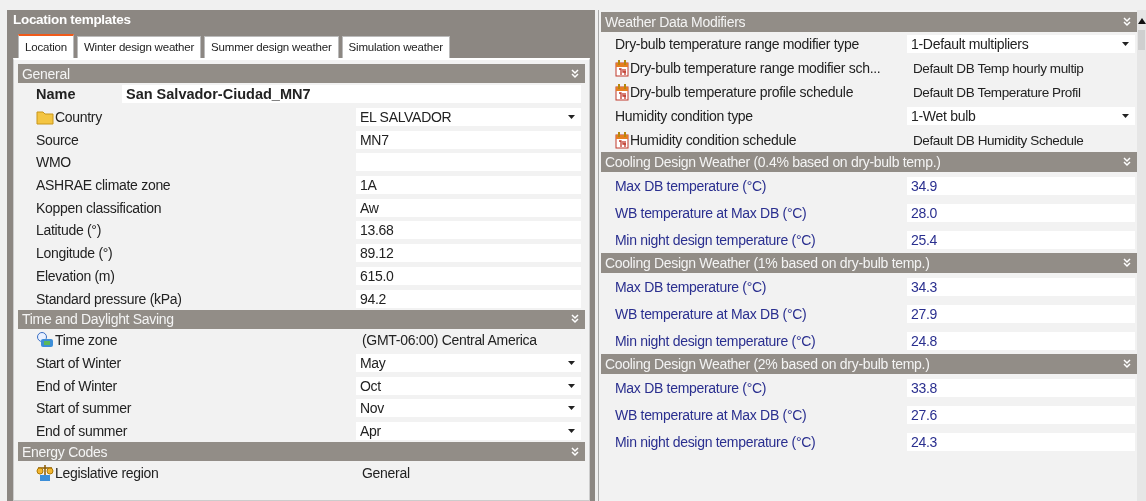  I want to click on field-label: Humidity condition schedule, so click(713, 140).